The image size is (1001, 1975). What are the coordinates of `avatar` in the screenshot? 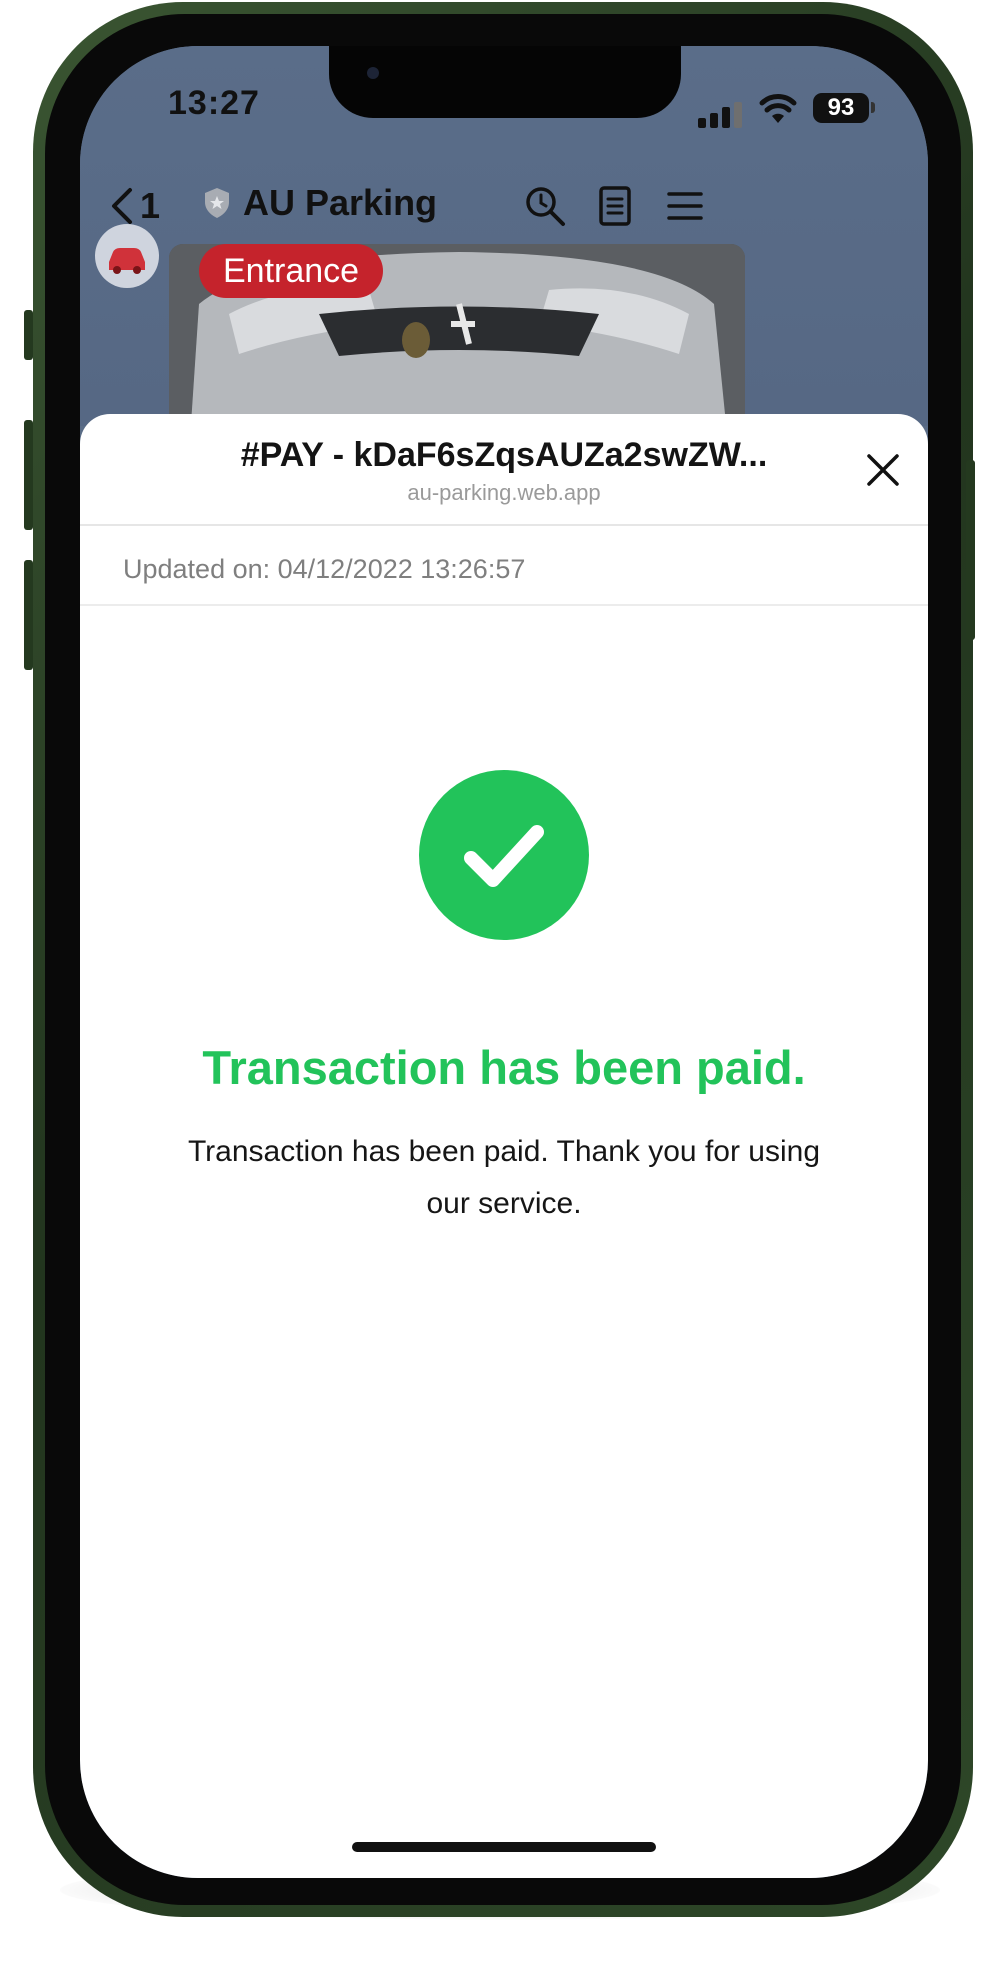 It's located at (127, 256).